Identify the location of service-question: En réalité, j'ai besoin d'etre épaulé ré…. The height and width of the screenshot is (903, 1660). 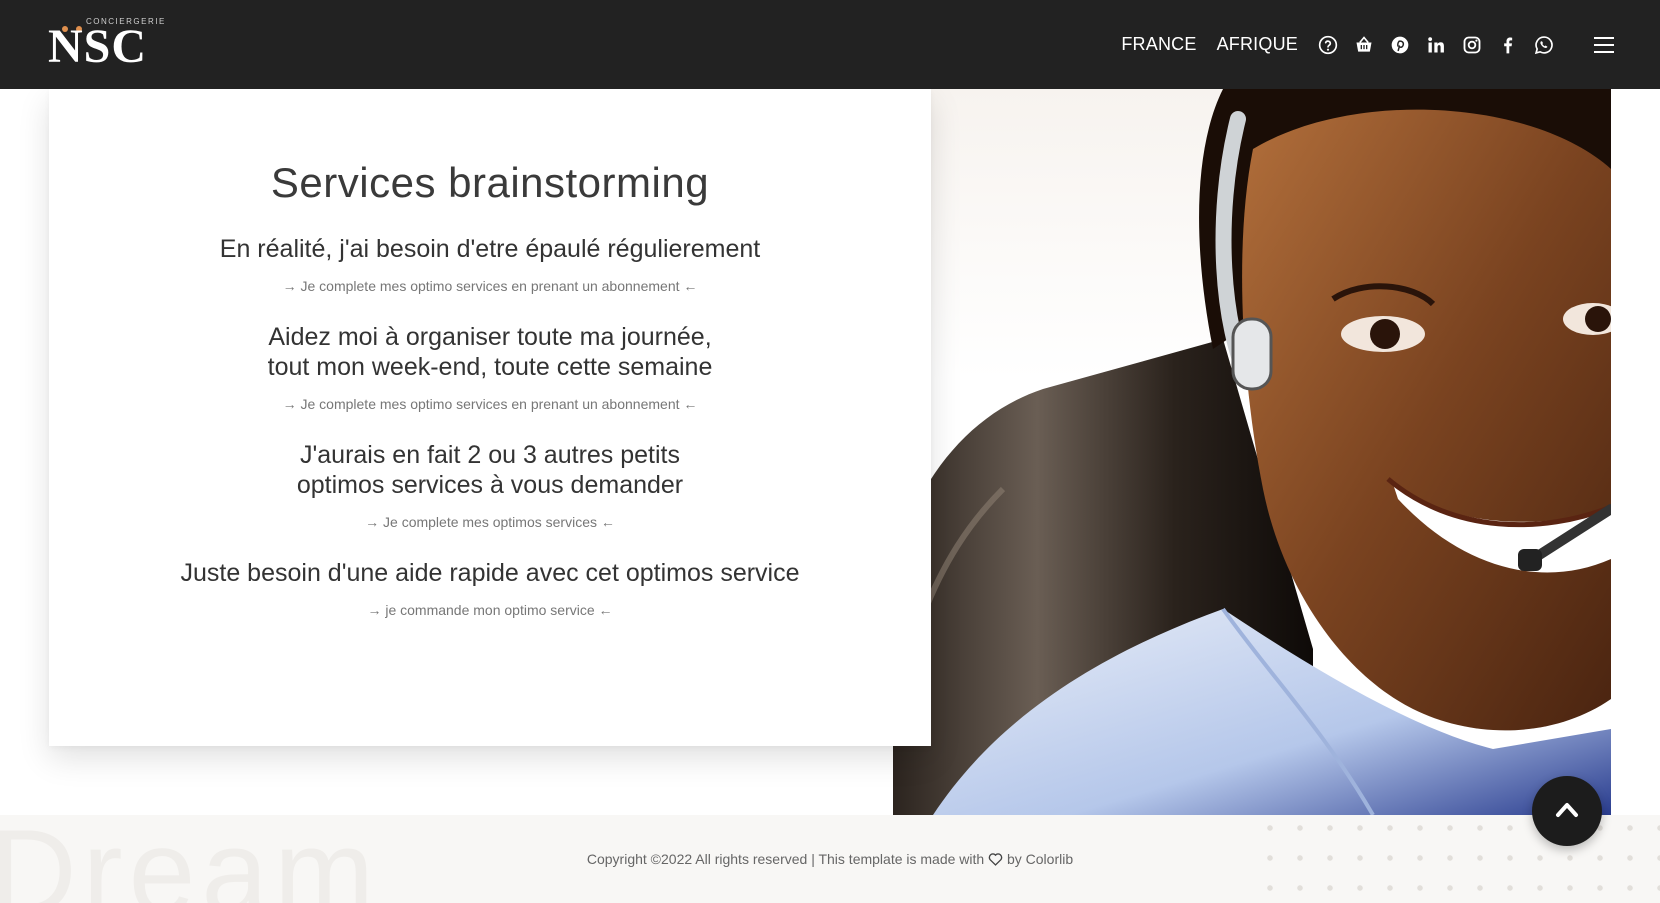
(490, 249).